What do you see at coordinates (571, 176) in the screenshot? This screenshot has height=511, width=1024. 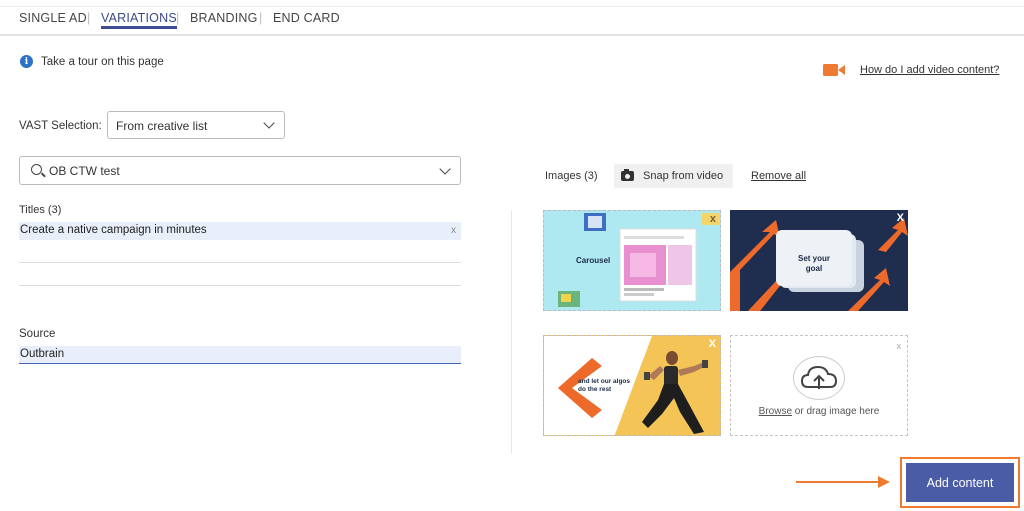 I see `images-label: Images (3)` at bounding box center [571, 176].